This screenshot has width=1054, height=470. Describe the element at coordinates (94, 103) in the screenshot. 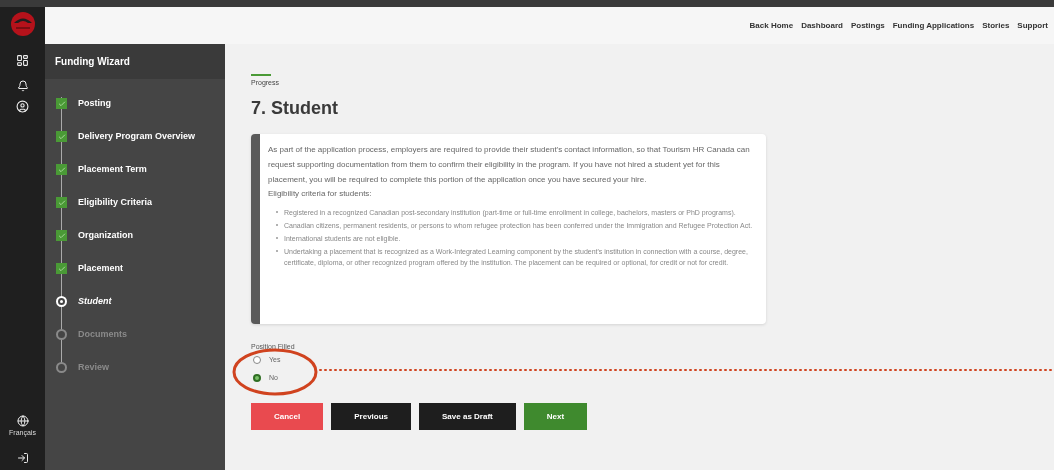

I see `step-link: Posting` at that location.